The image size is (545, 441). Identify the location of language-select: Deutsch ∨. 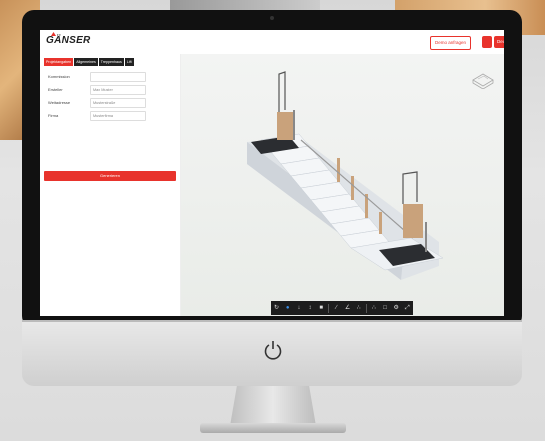
(499, 42).